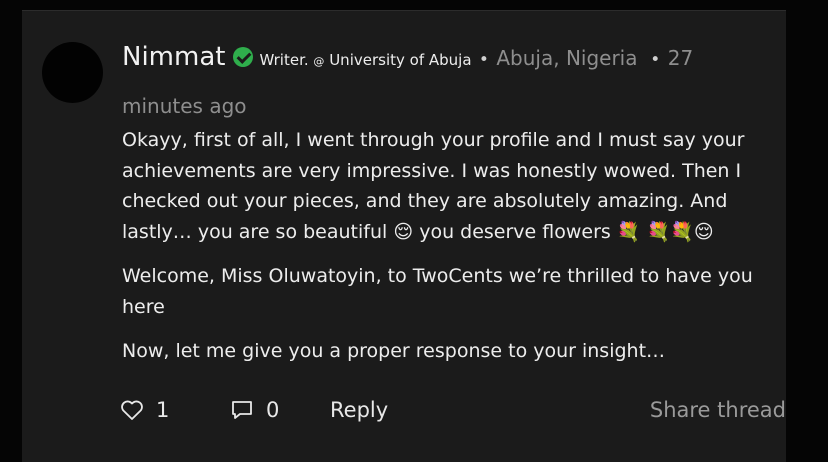  What do you see at coordinates (567, 58) in the screenshot?
I see `author-location: Abuja, Nigeria` at bounding box center [567, 58].